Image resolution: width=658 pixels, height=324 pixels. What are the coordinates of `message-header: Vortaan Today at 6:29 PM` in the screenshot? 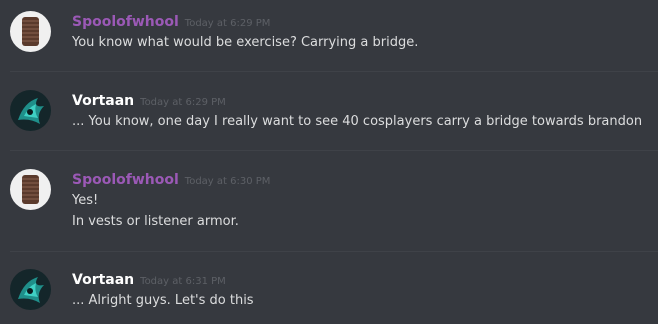 It's located at (149, 100).